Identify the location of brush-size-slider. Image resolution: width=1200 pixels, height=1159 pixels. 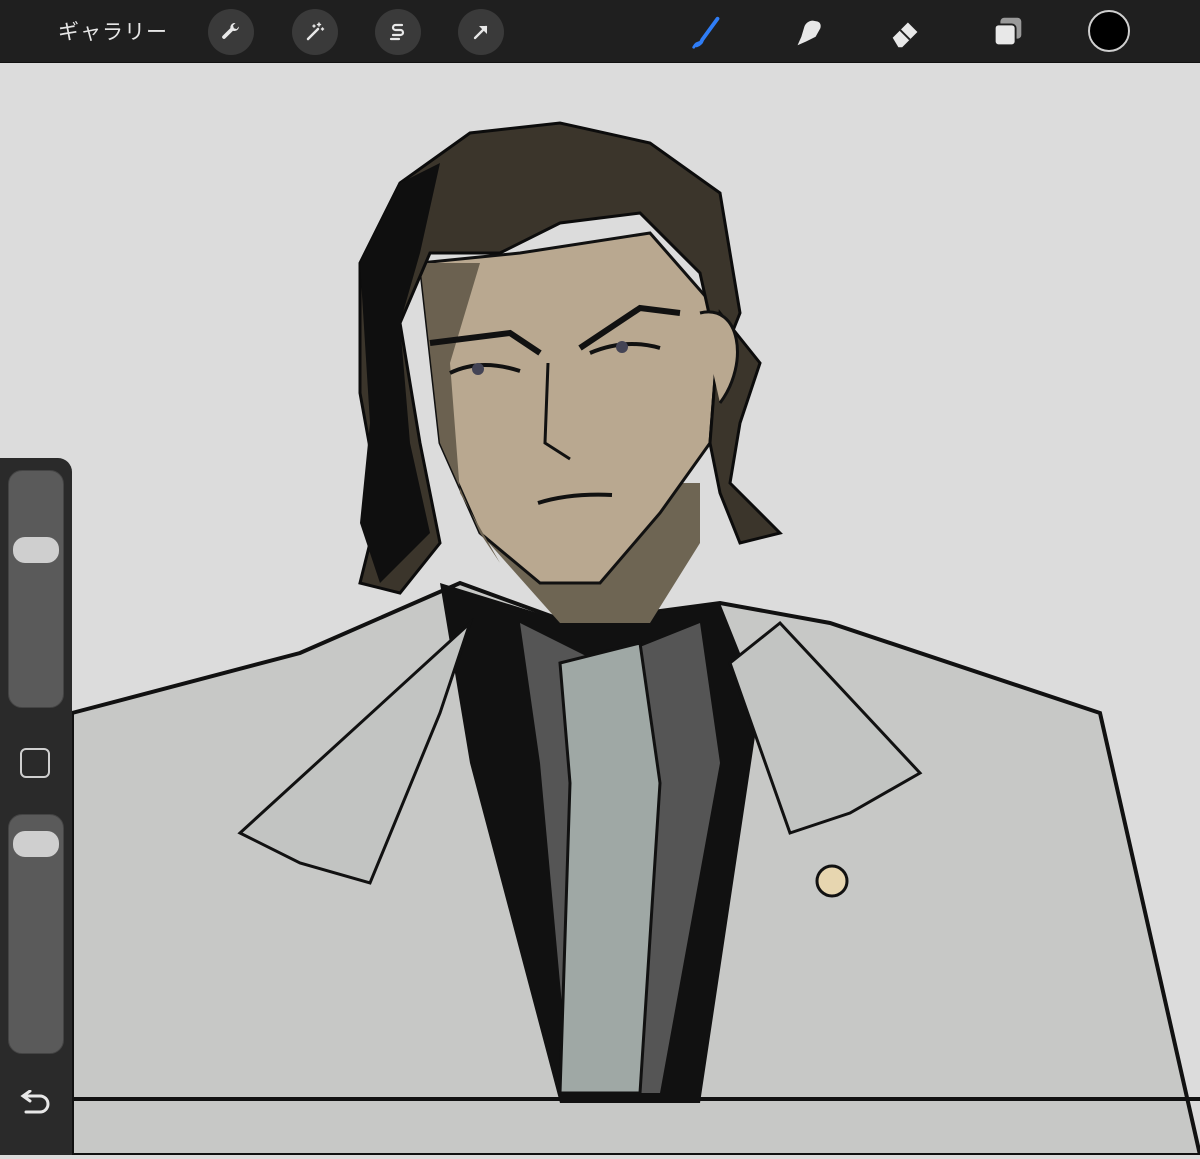
(36, 589).